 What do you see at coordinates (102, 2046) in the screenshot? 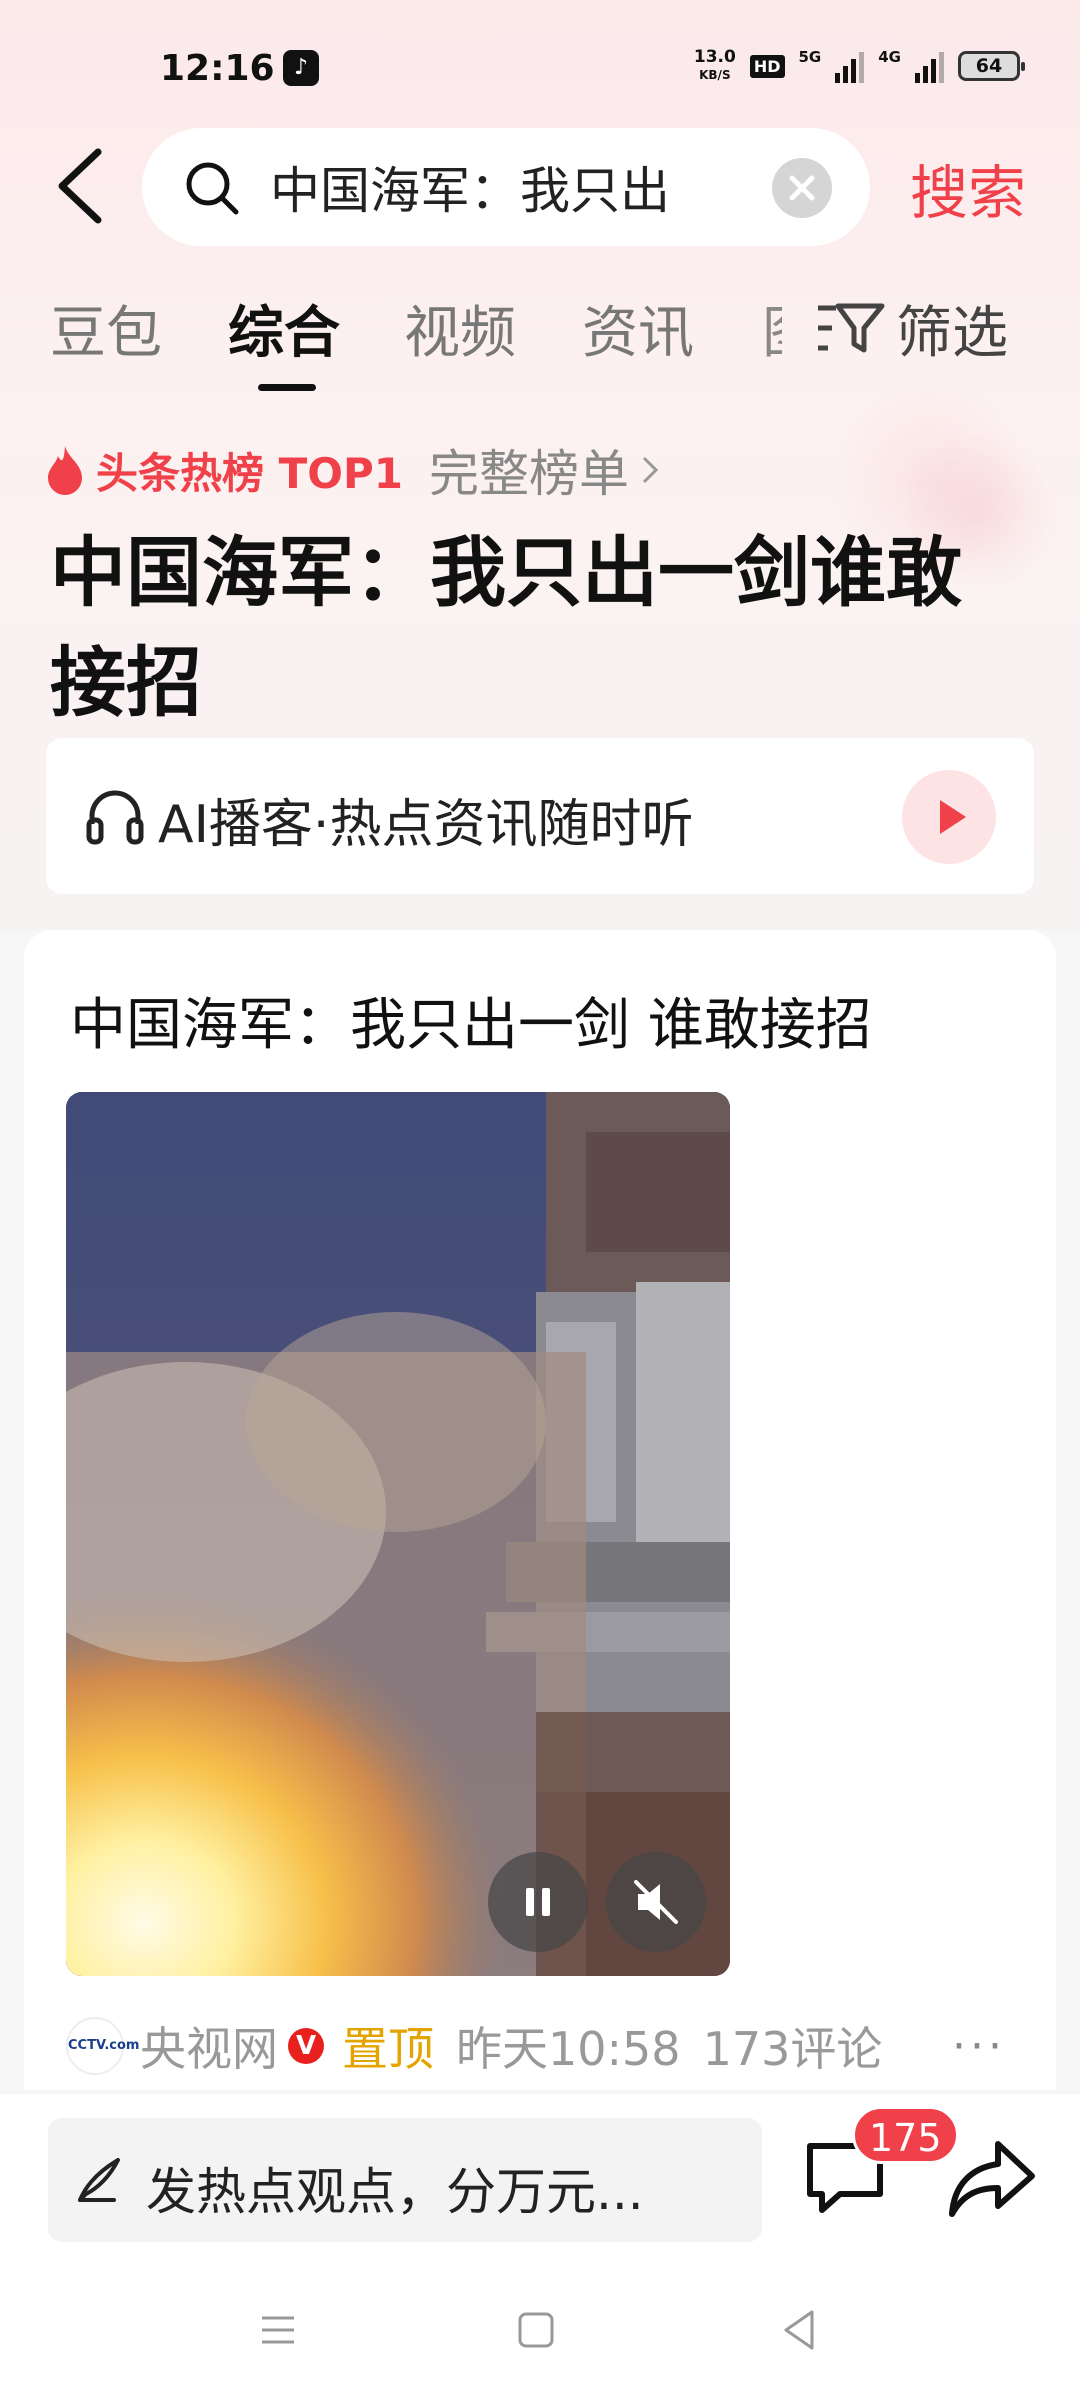
I see `source-avatar: CCTV.com` at bounding box center [102, 2046].